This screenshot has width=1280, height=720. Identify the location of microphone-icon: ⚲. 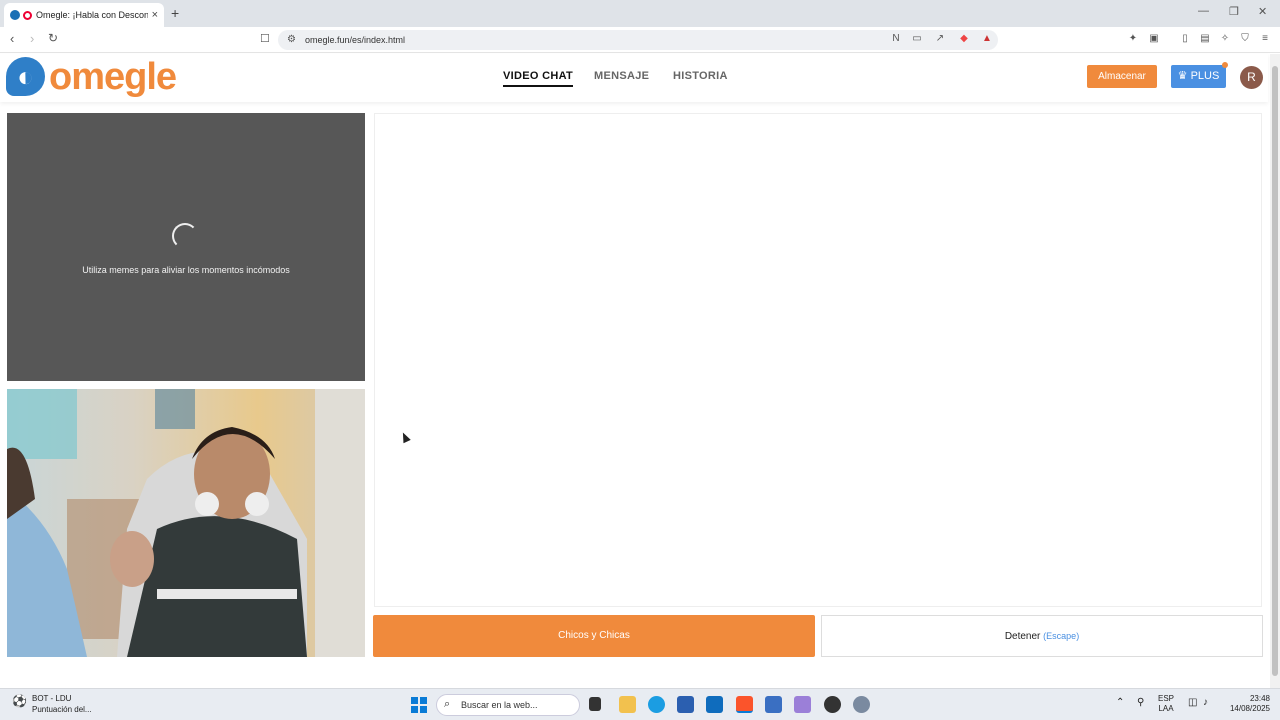
(1140, 703).